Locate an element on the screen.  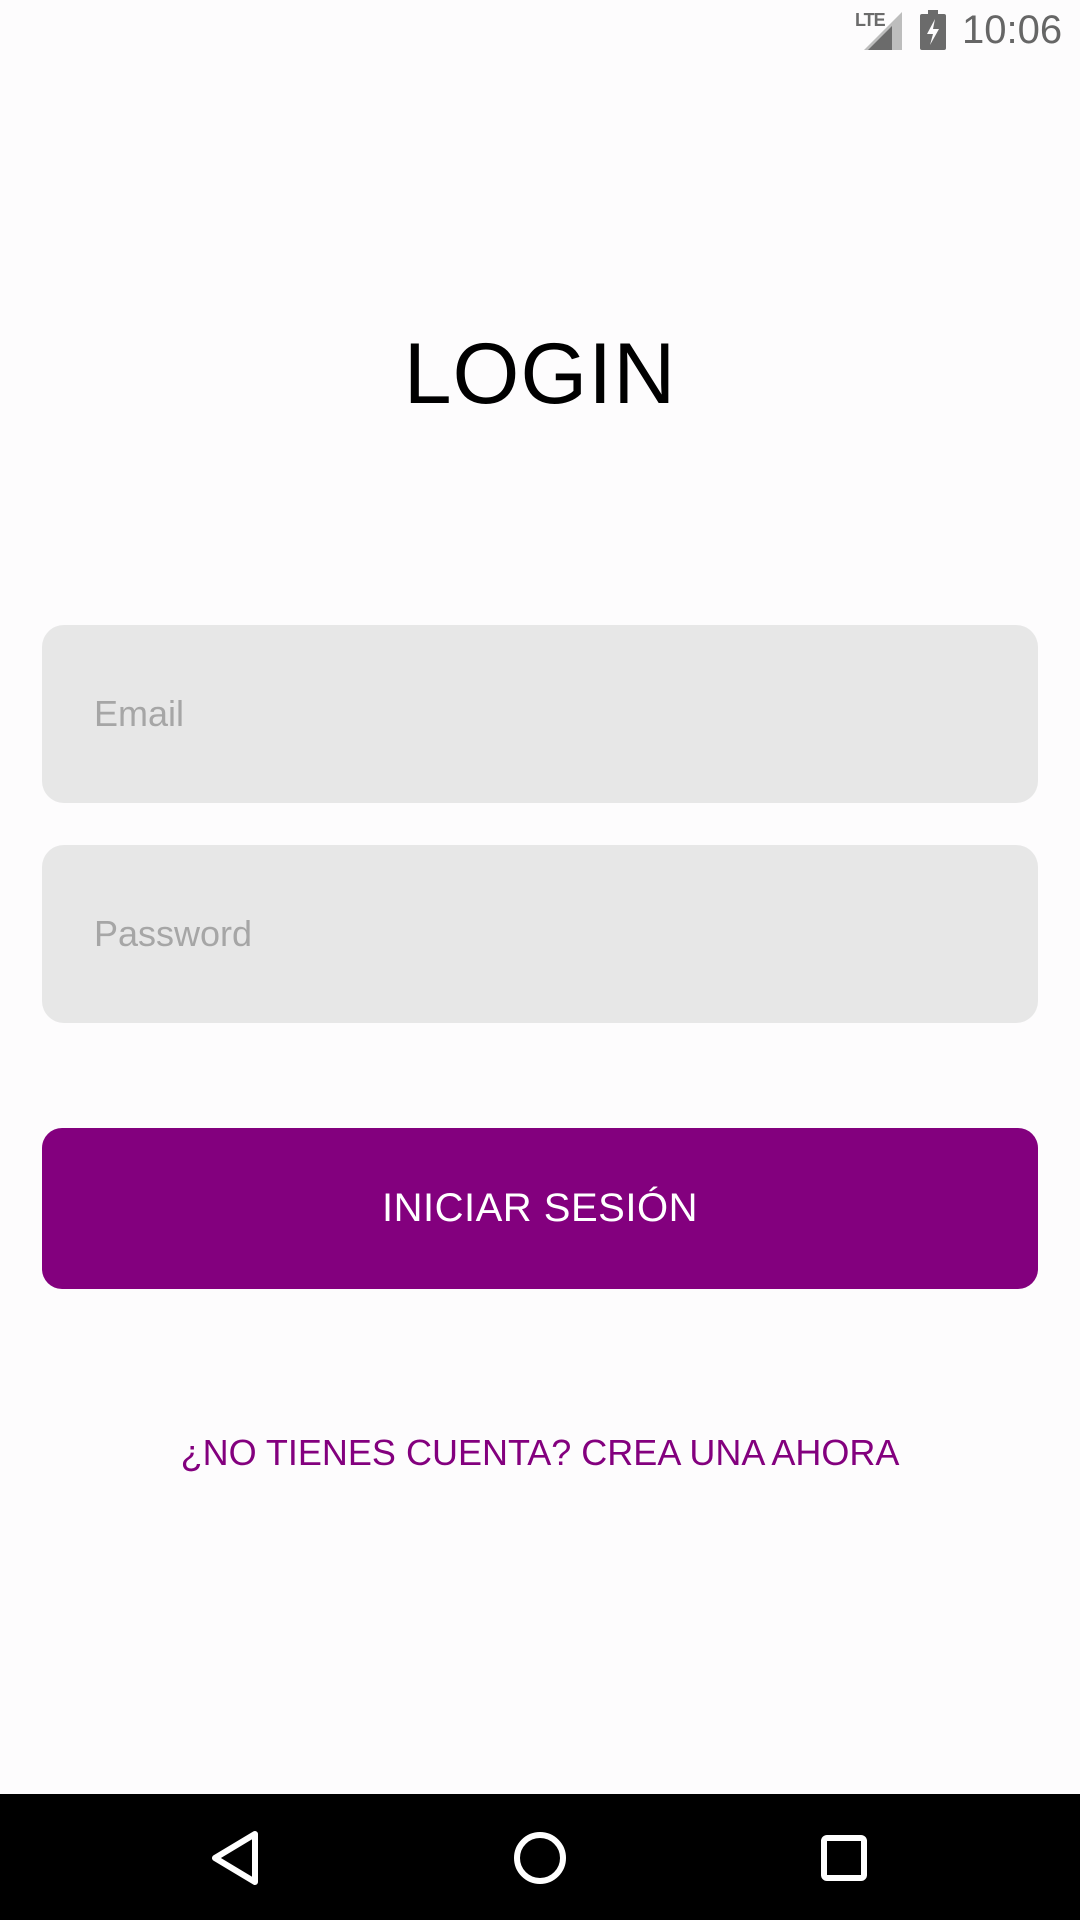
home-icon is located at coordinates (540, 1858).